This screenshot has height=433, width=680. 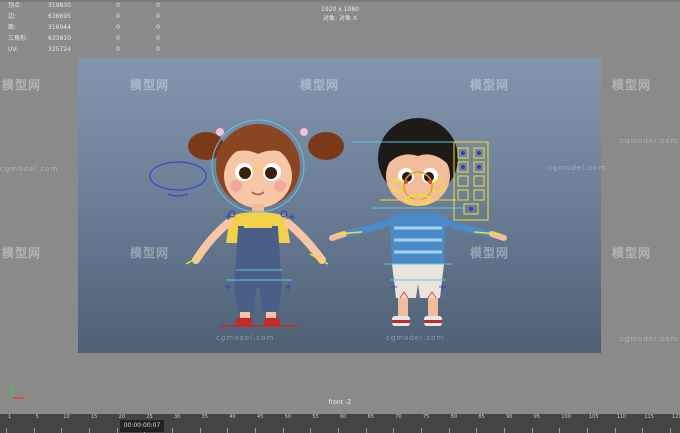 I want to click on timeline-tick-label: 105, so click(x=594, y=417).